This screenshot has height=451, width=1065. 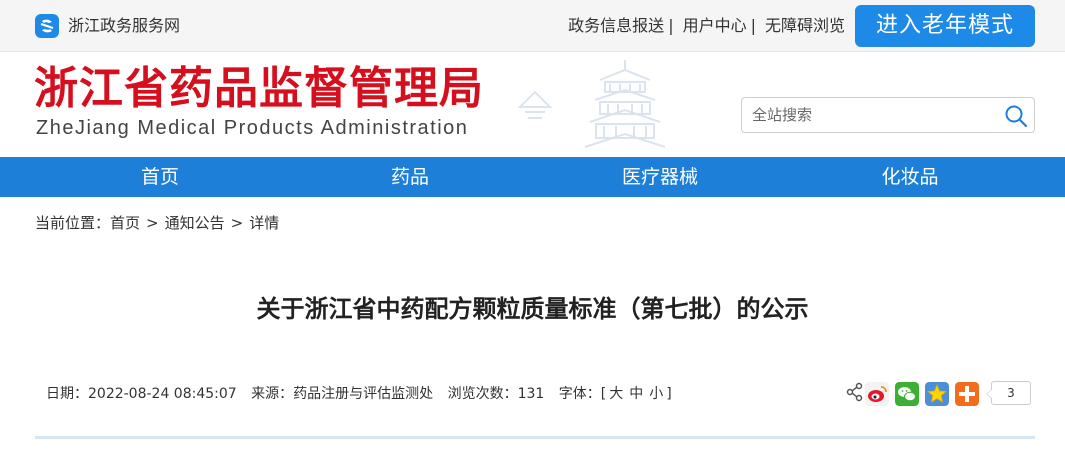 I want to click on more-plus-icon, so click(x=967, y=394).